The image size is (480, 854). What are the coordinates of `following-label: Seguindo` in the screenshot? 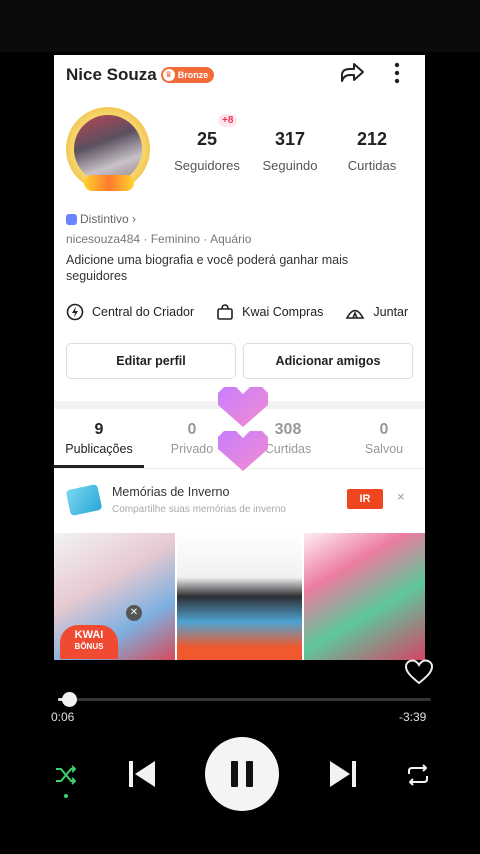 It's located at (290, 165).